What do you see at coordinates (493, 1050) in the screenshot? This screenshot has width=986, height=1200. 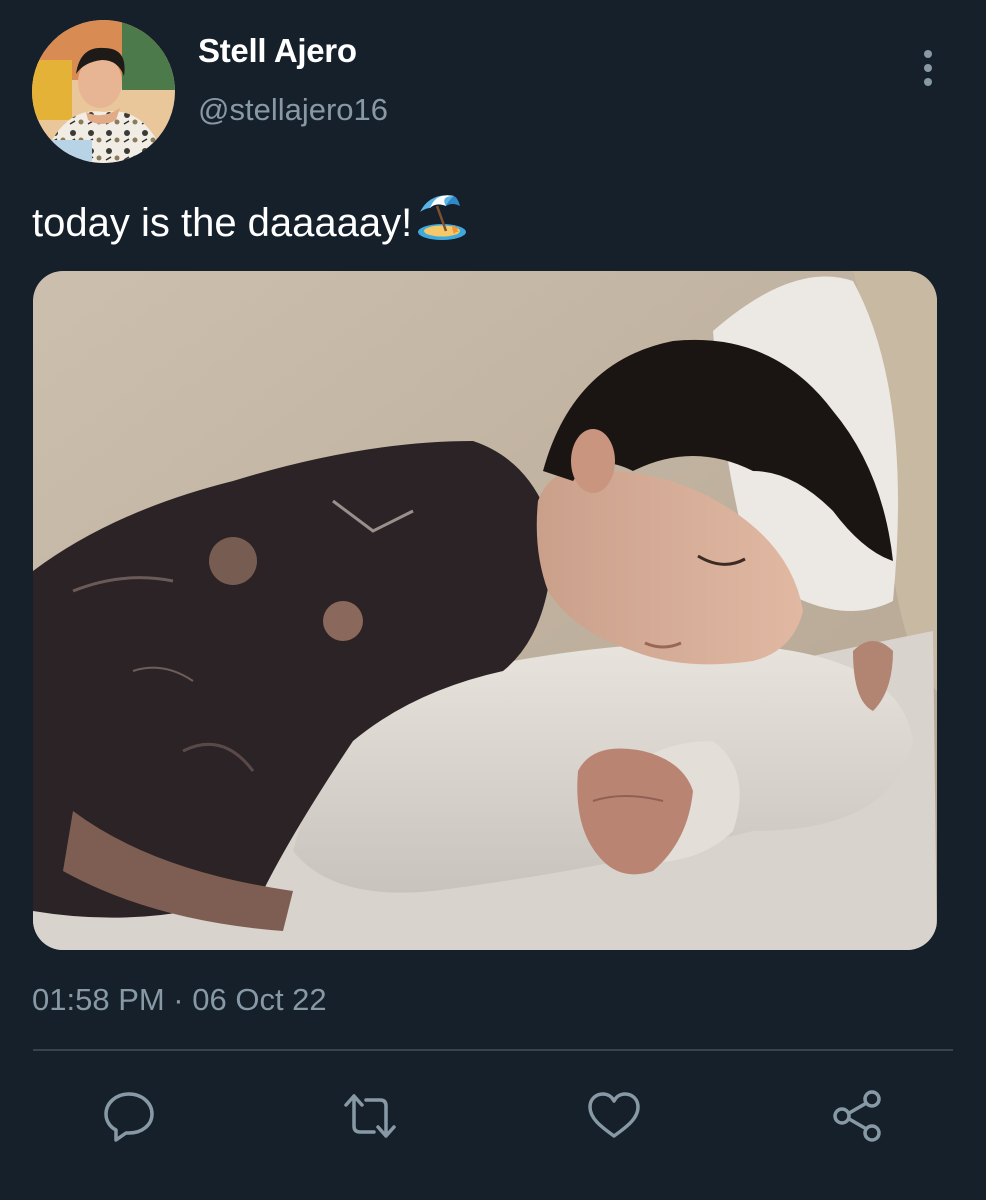 I see `divider` at bounding box center [493, 1050].